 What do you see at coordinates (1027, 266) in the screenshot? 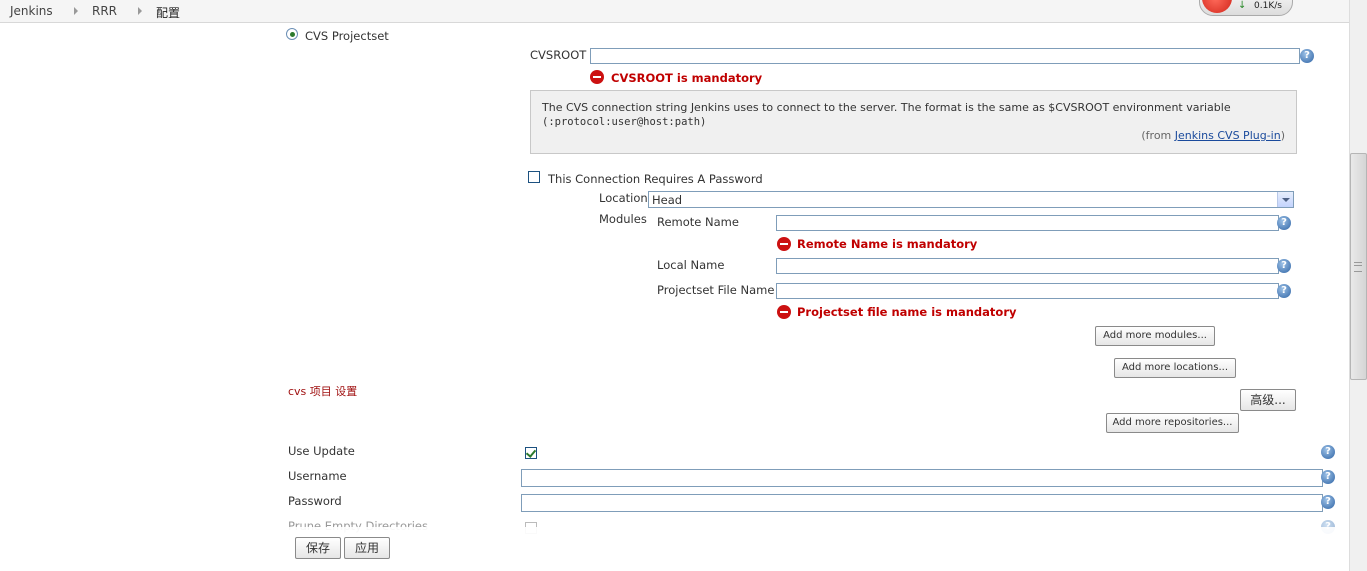
I see `local-name-input` at bounding box center [1027, 266].